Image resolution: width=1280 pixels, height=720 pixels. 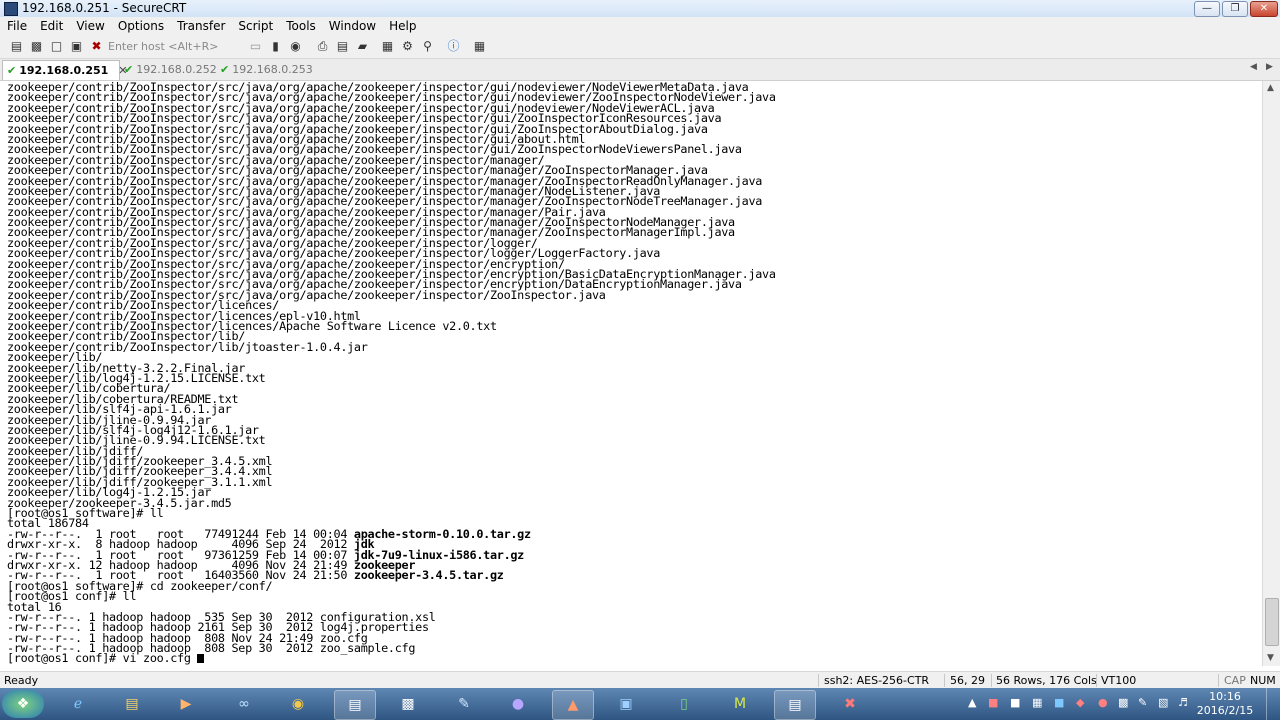 What do you see at coordinates (850, 704) in the screenshot?
I see `x-app-icon: ✖` at bounding box center [850, 704].